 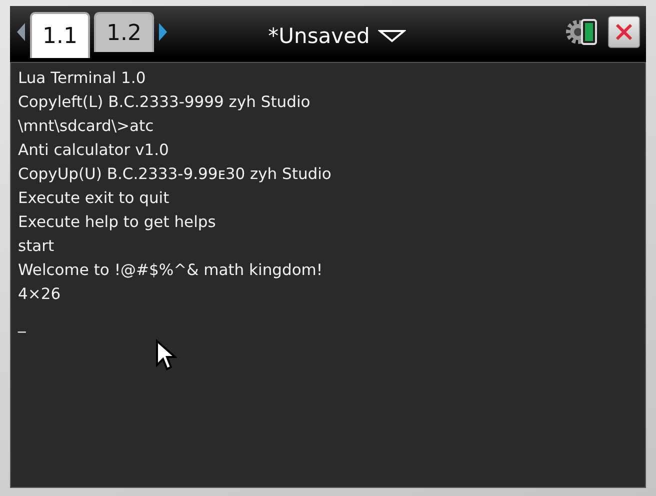 I want to click on terminal-line: Copyleft(L) B.C.2333-9999 zyh Studio, so click(x=164, y=102).